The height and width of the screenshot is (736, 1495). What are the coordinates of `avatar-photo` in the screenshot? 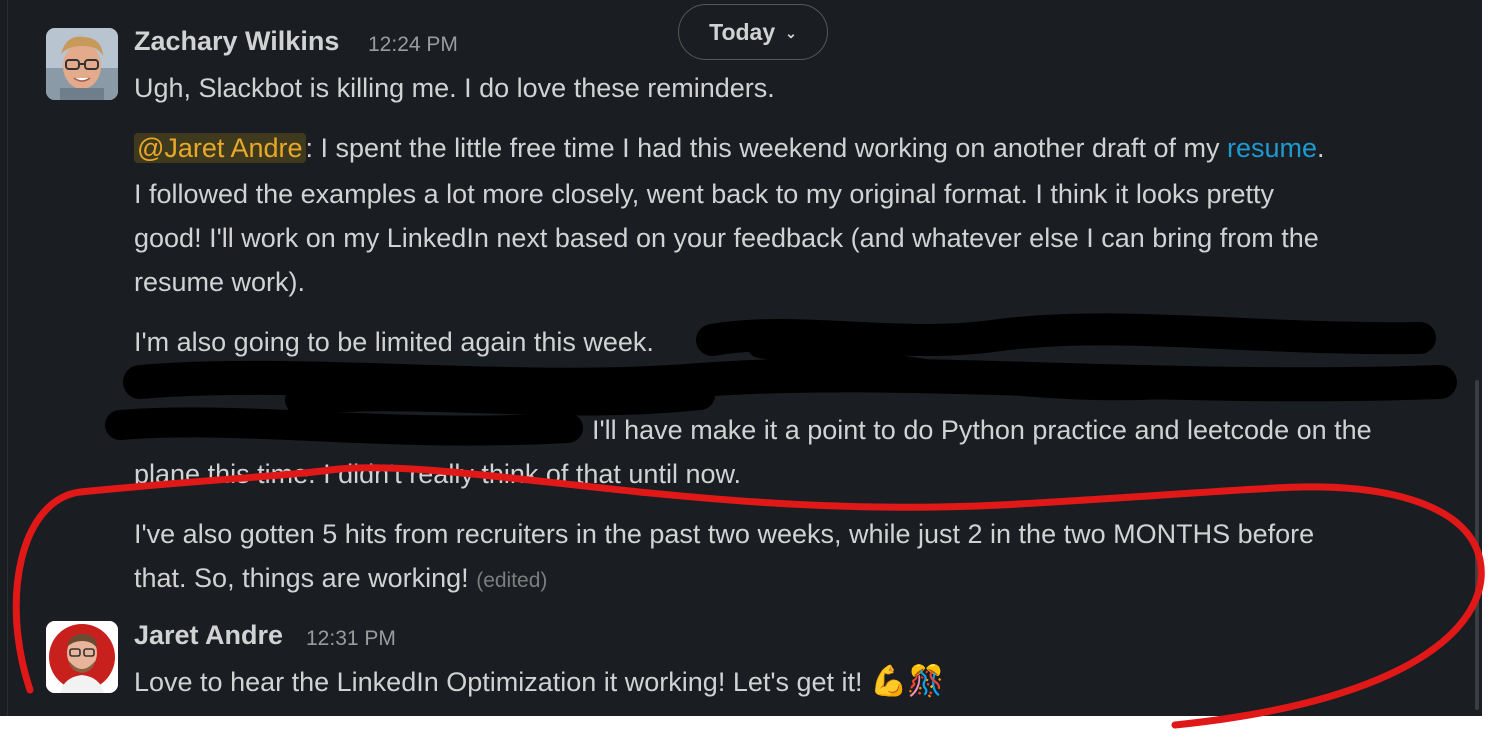 It's located at (82, 657).